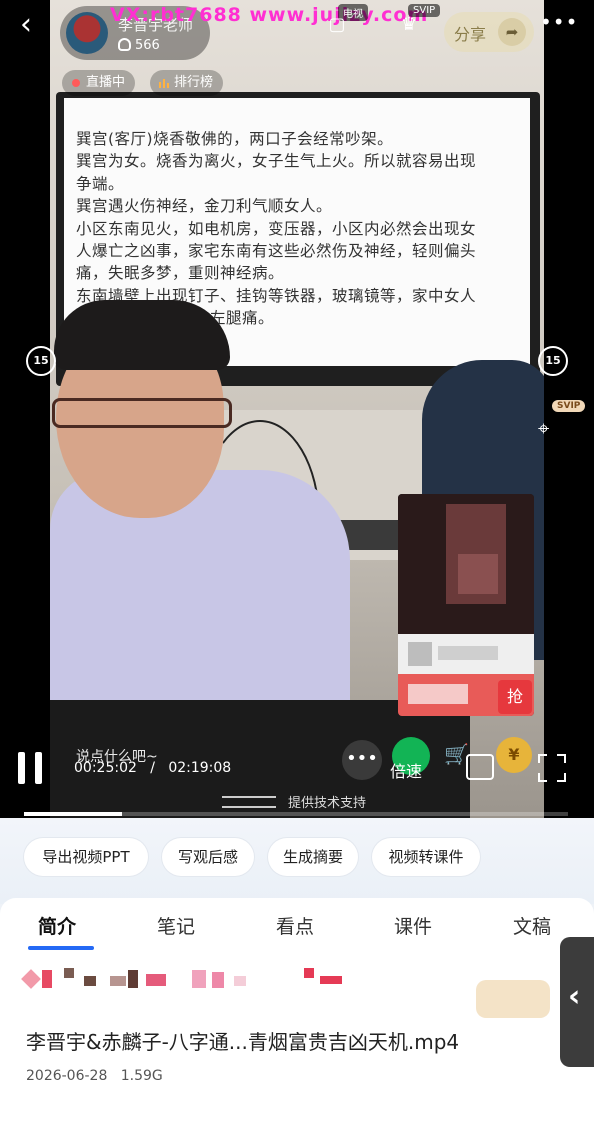 The image size is (594, 1130). I want to click on viewer-count: 566, so click(139, 45).